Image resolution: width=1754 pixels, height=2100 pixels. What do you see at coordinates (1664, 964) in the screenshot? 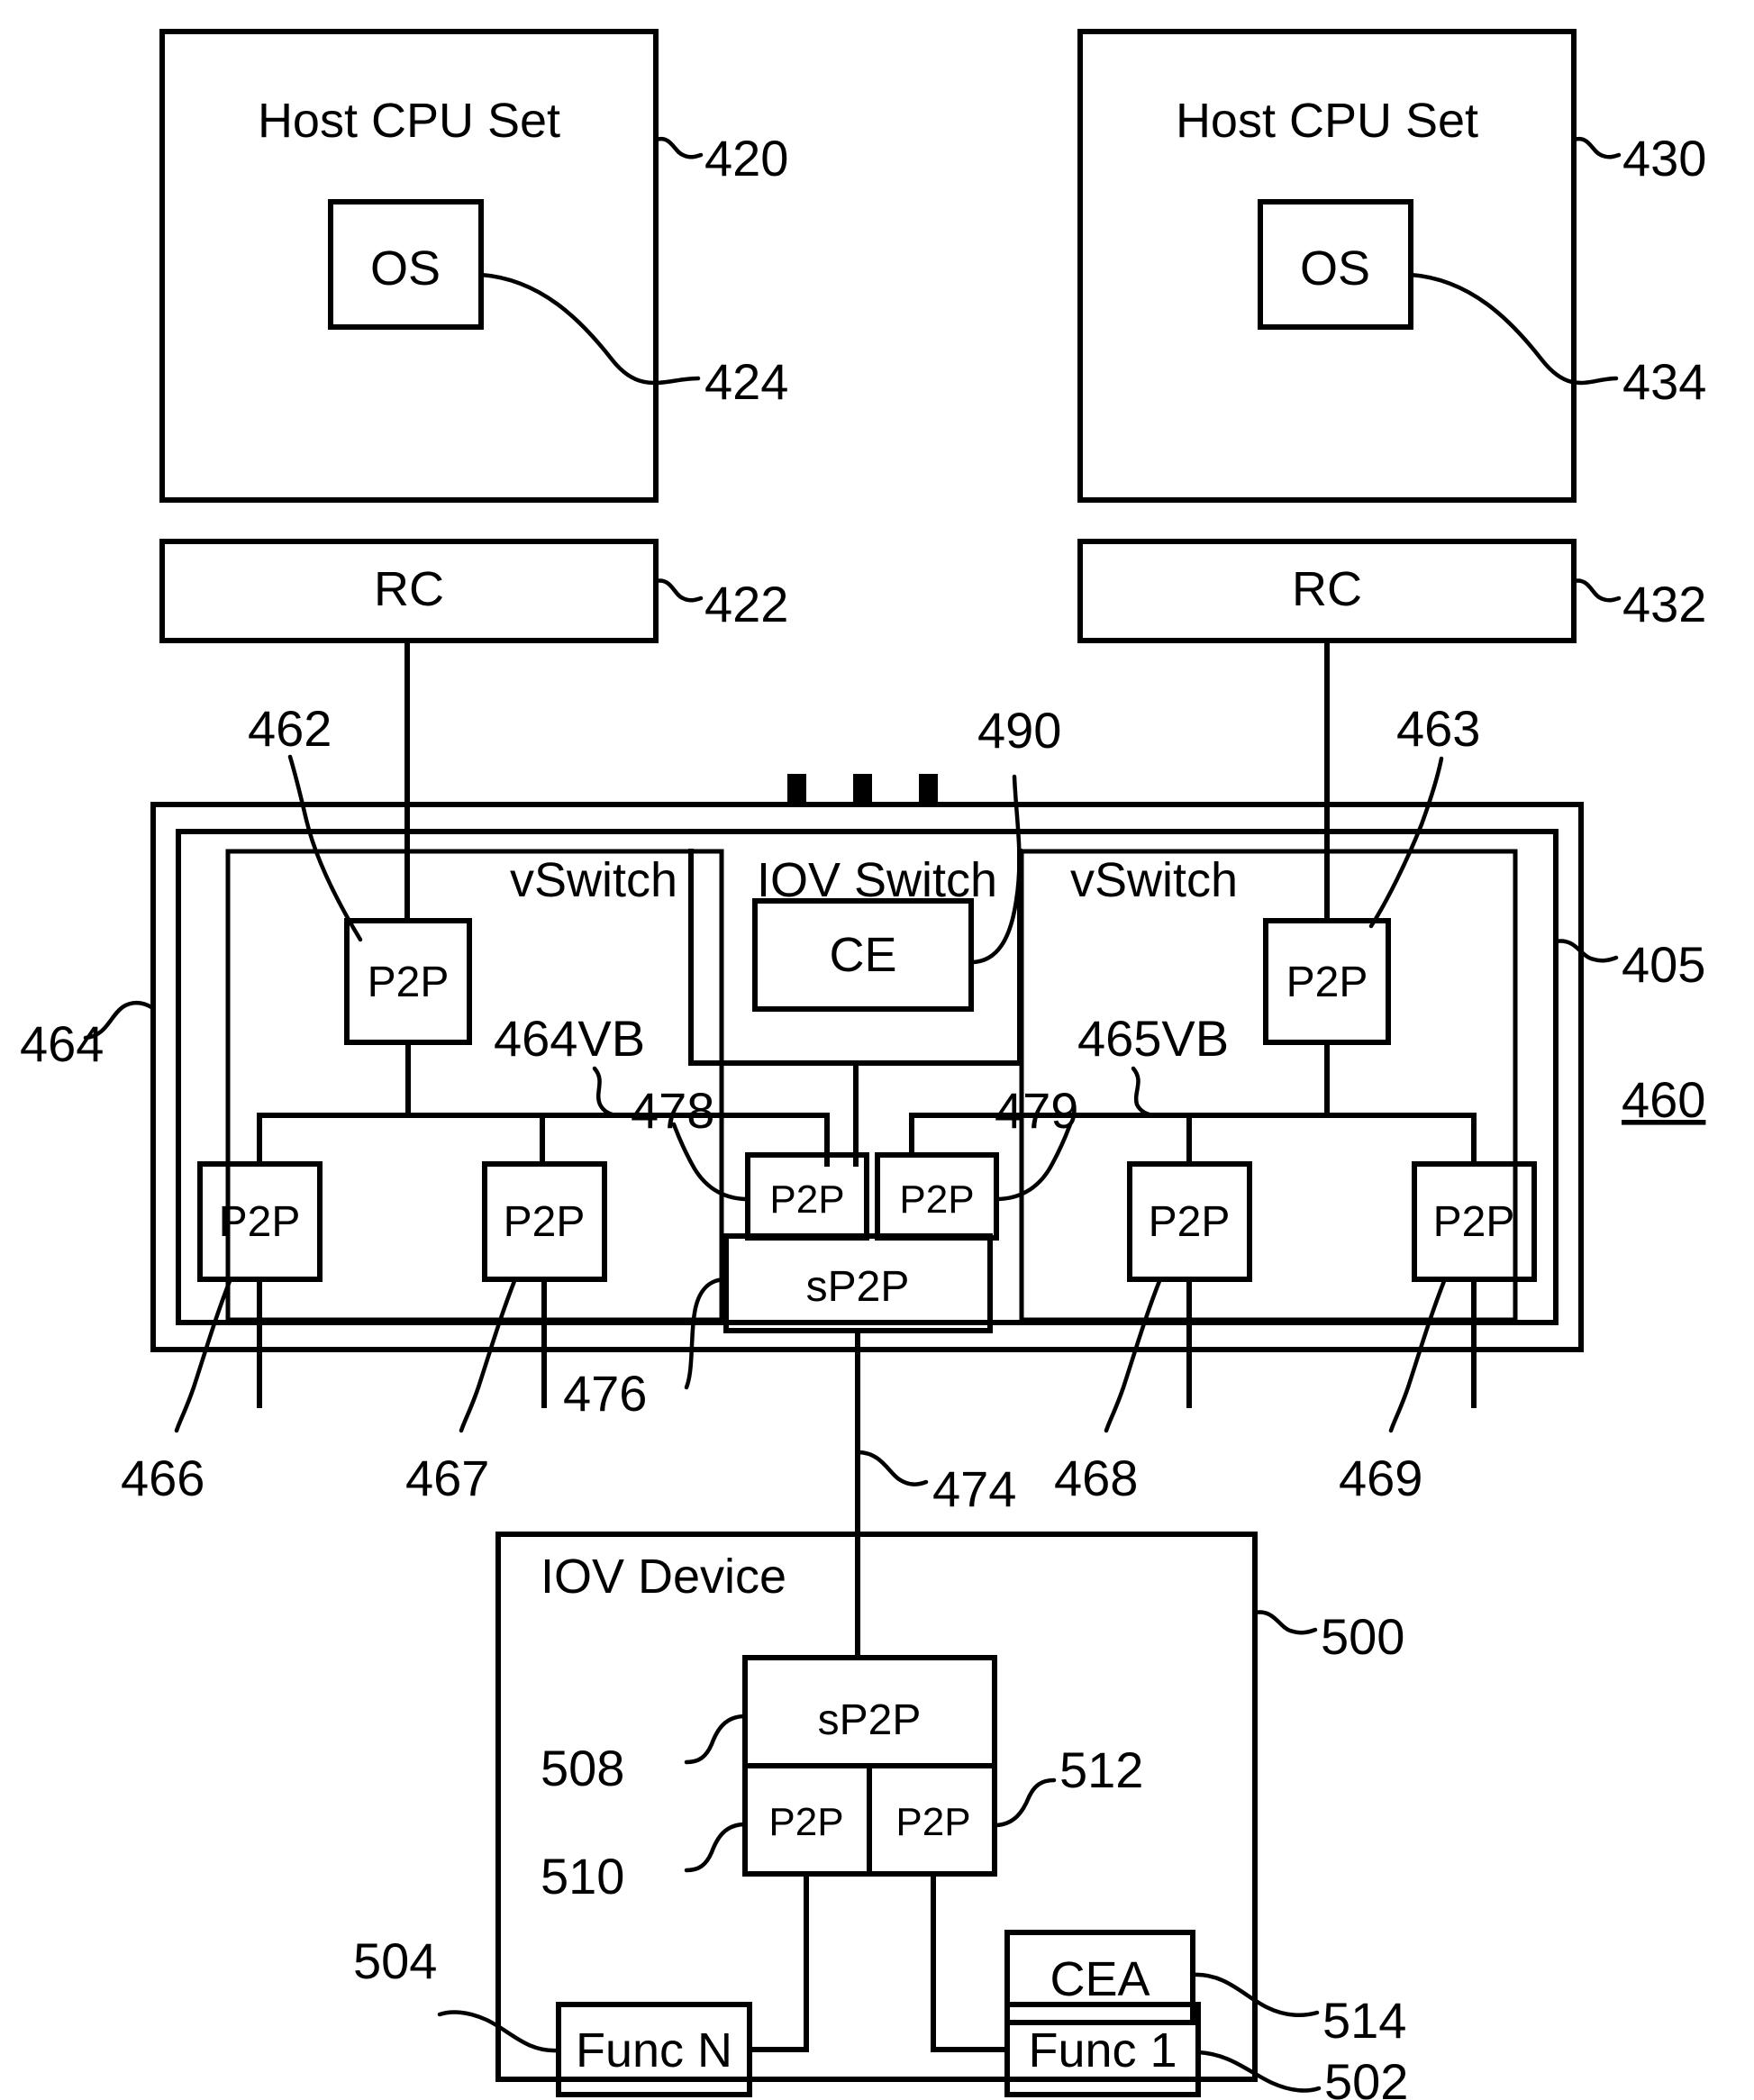
I see `switch-outer-ref: 405` at bounding box center [1664, 964].